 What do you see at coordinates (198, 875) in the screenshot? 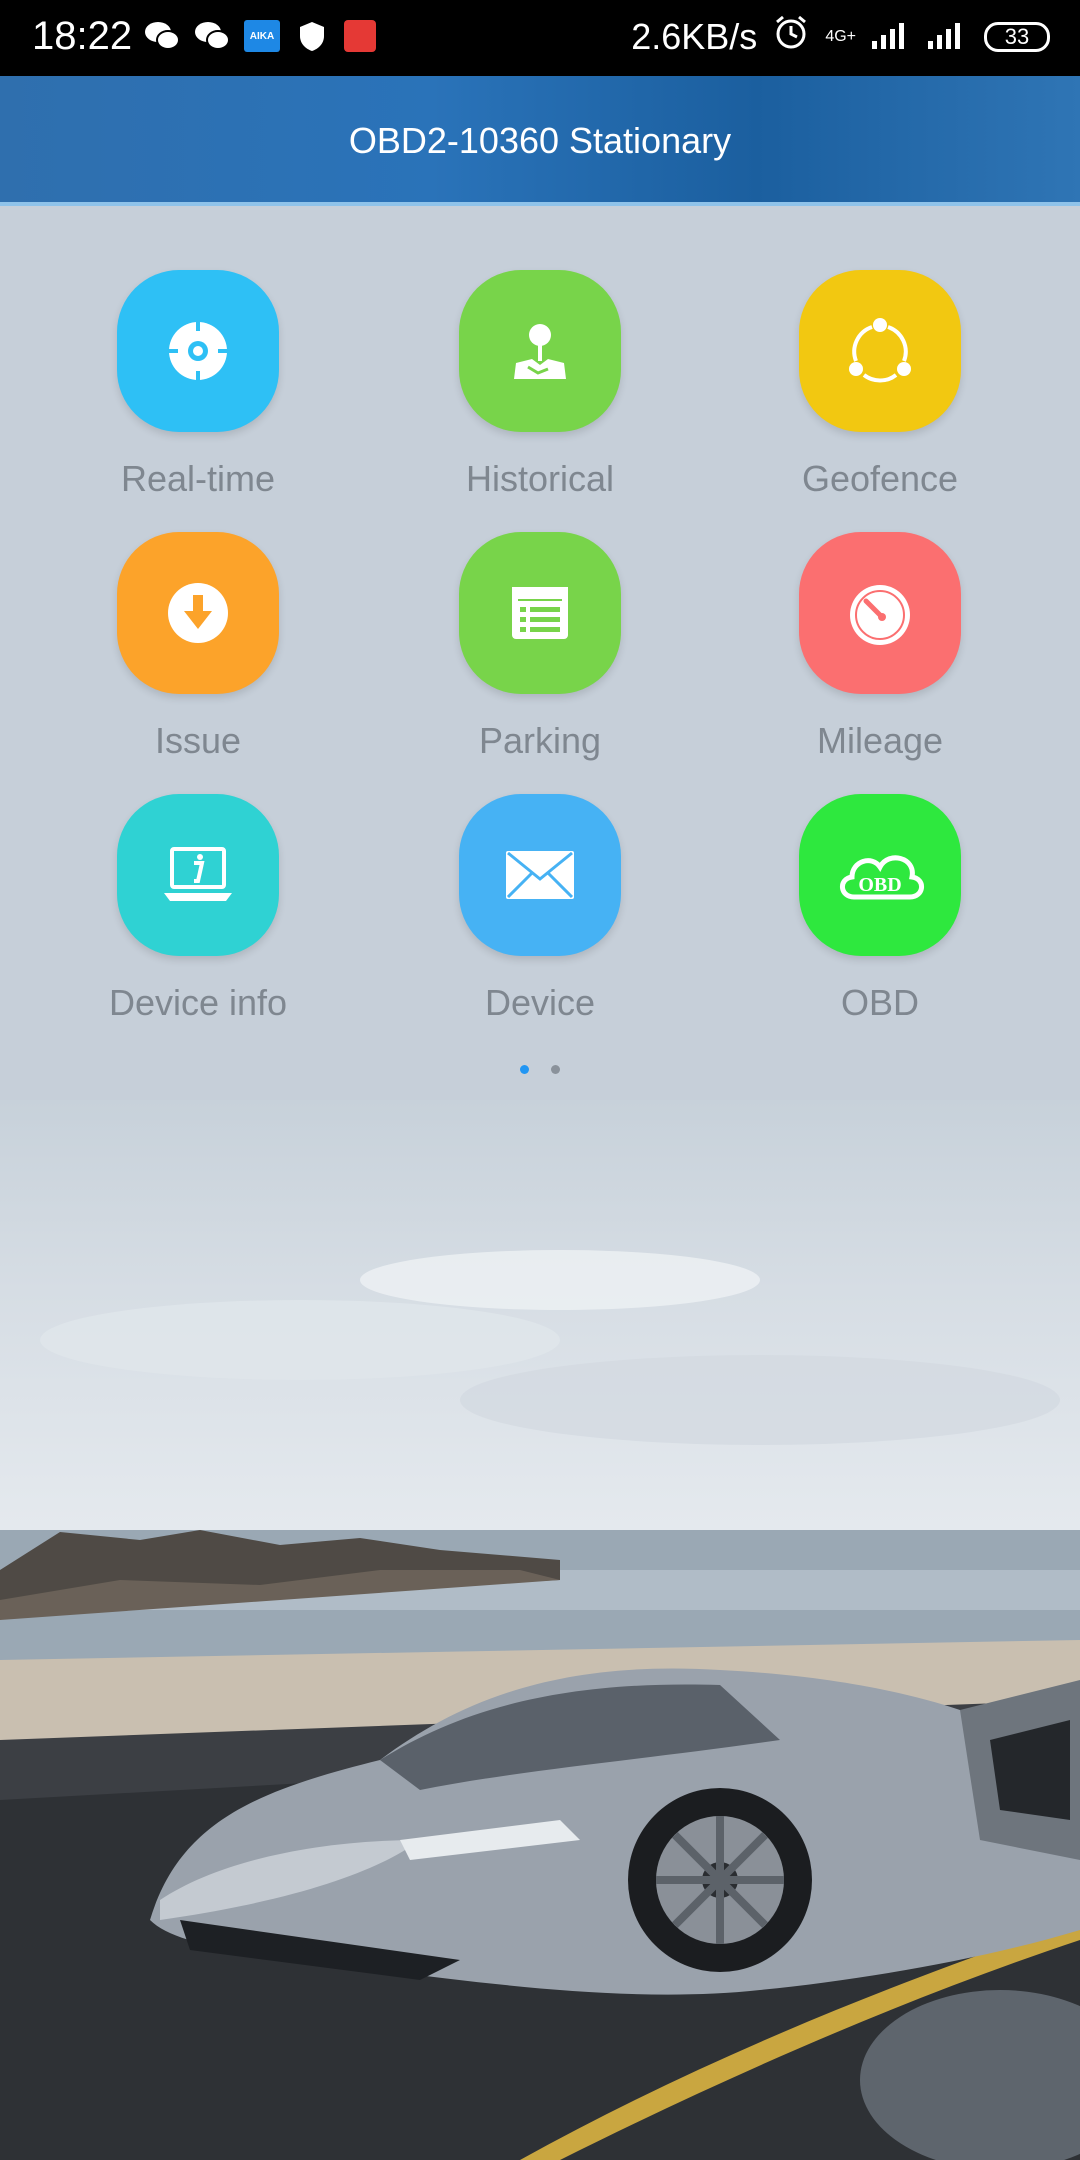
I see `laptop-info-icon` at bounding box center [198, 875].